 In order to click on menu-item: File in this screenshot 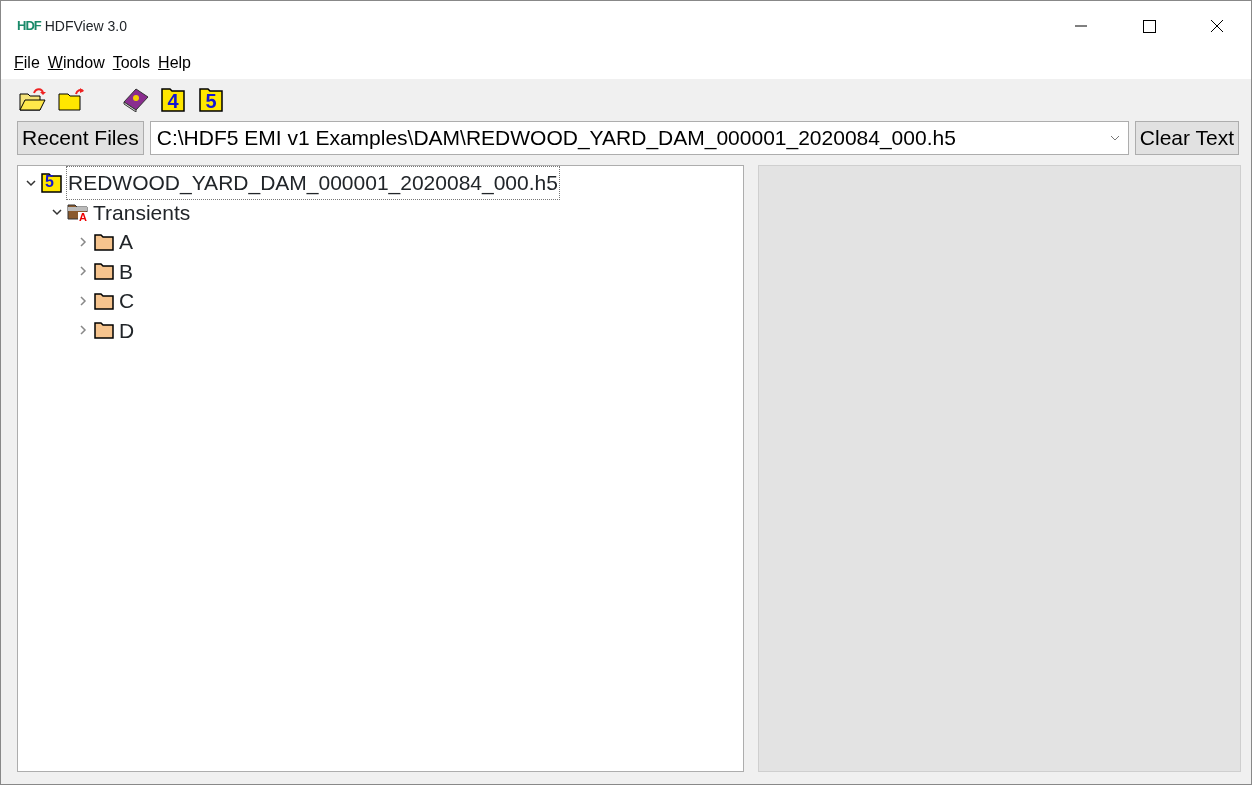, I will do `click(27, 63)`.